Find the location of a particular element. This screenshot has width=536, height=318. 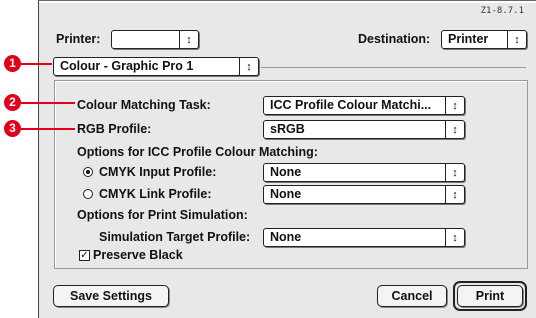

destination-popup: Printer ↕ is located at coordinates (484, 39).